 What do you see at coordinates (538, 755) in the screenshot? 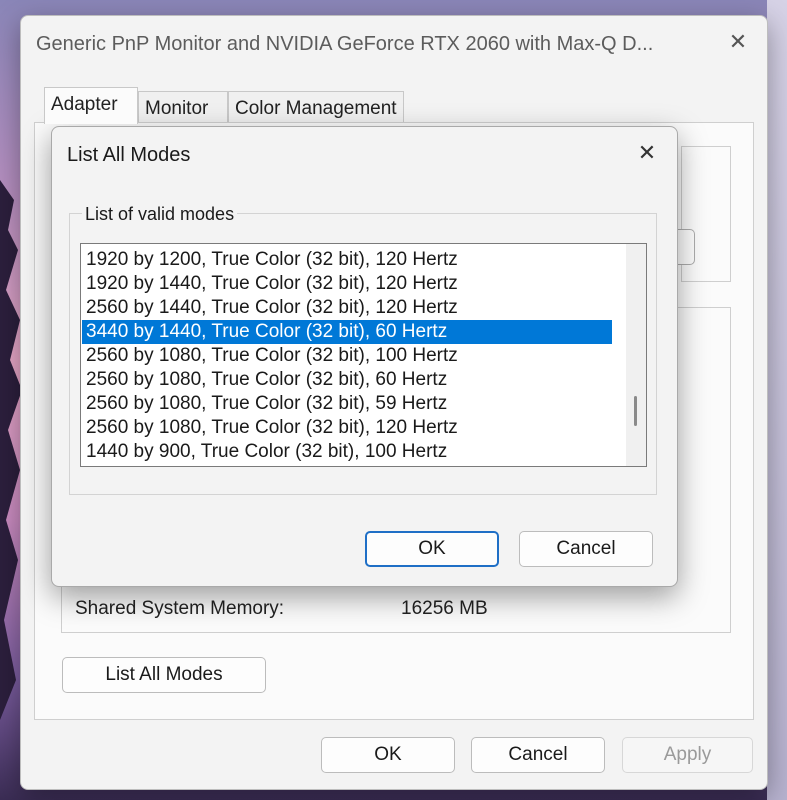
I see `cancel-button: Cancel` at bounding box center [538, 755].